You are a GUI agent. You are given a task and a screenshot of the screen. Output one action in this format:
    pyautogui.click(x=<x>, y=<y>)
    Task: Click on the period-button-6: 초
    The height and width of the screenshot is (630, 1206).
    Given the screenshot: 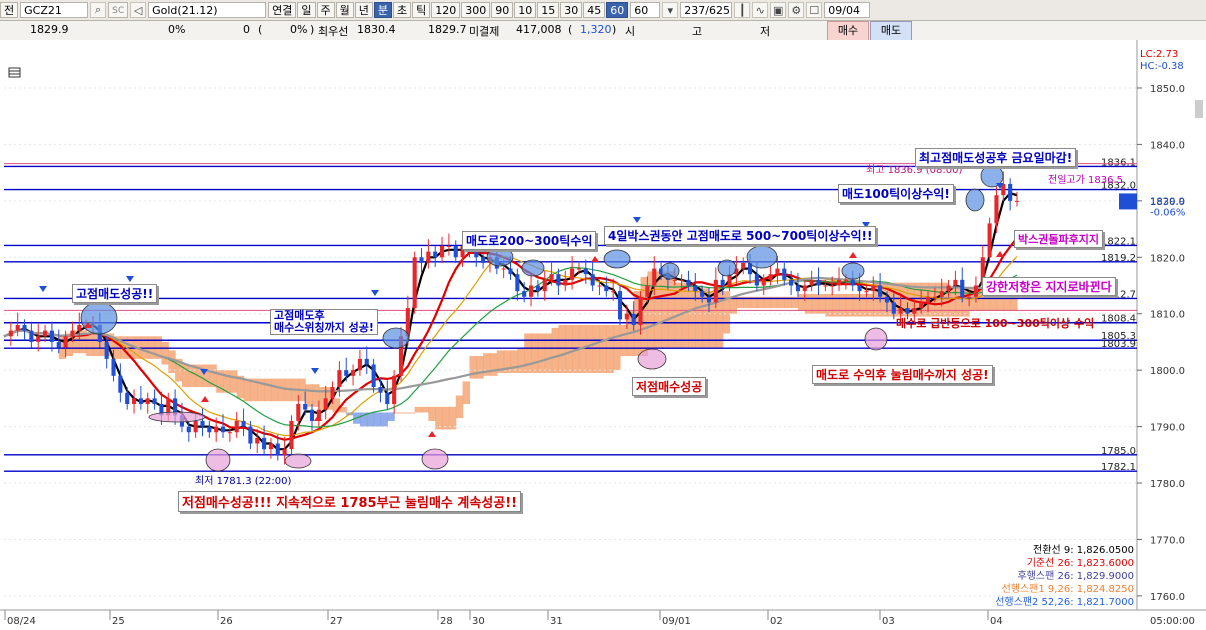 What is the action you would take?
    pyautogui.click(x=402, y=10)
    